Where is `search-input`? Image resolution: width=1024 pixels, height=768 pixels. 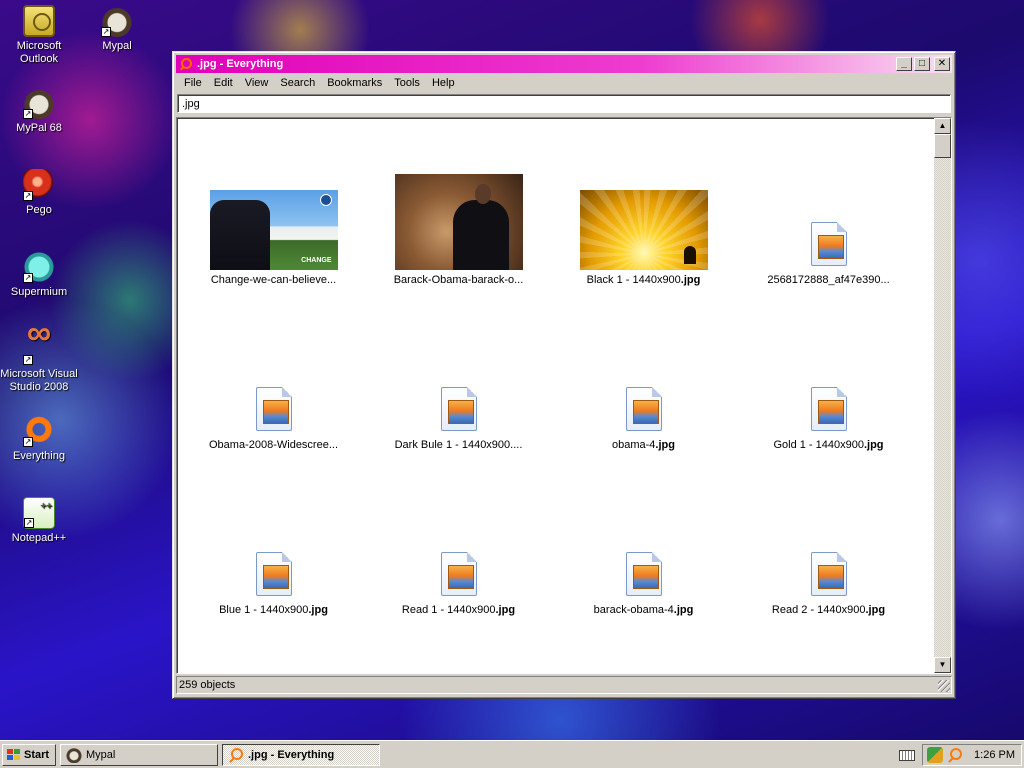
search-input is located at coordinates (564, 103).